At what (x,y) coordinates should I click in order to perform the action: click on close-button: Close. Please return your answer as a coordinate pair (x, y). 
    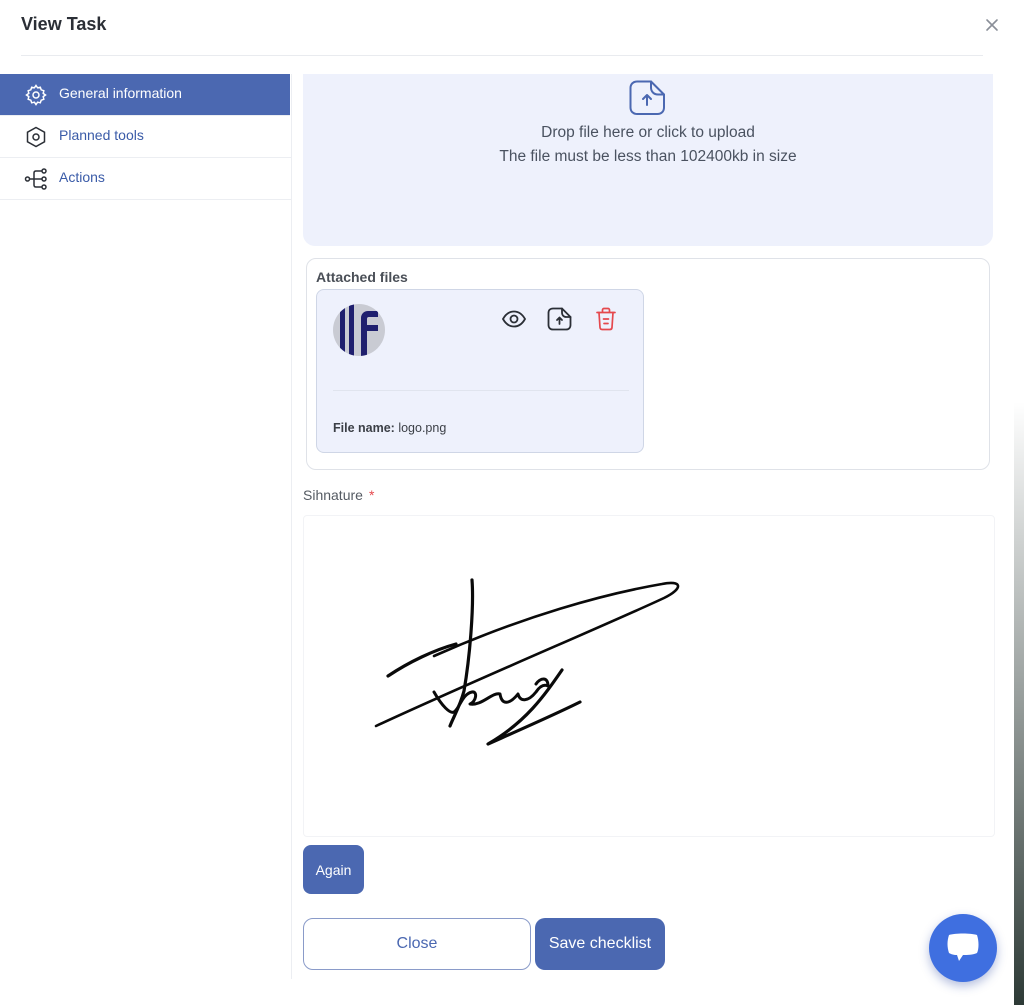
    Looking at the image, I should click on (417, 944).